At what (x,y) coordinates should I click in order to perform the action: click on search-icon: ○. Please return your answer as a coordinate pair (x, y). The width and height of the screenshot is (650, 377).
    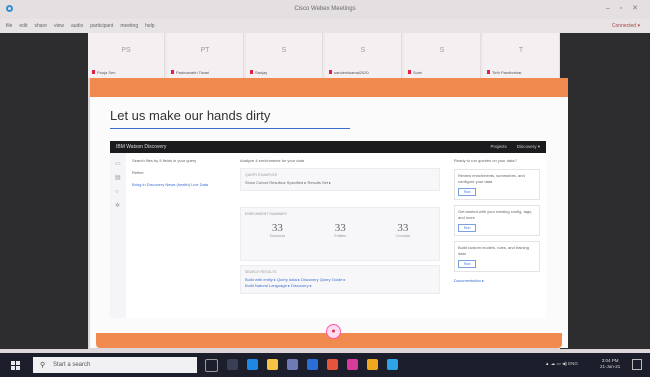
    Looking at the image, I should click on (117, 192).